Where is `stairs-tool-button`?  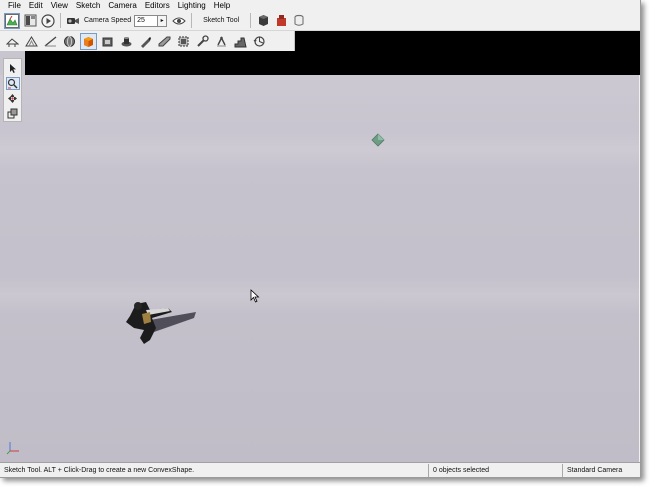 stairs-tool-button is located at coordinates (240, 41).